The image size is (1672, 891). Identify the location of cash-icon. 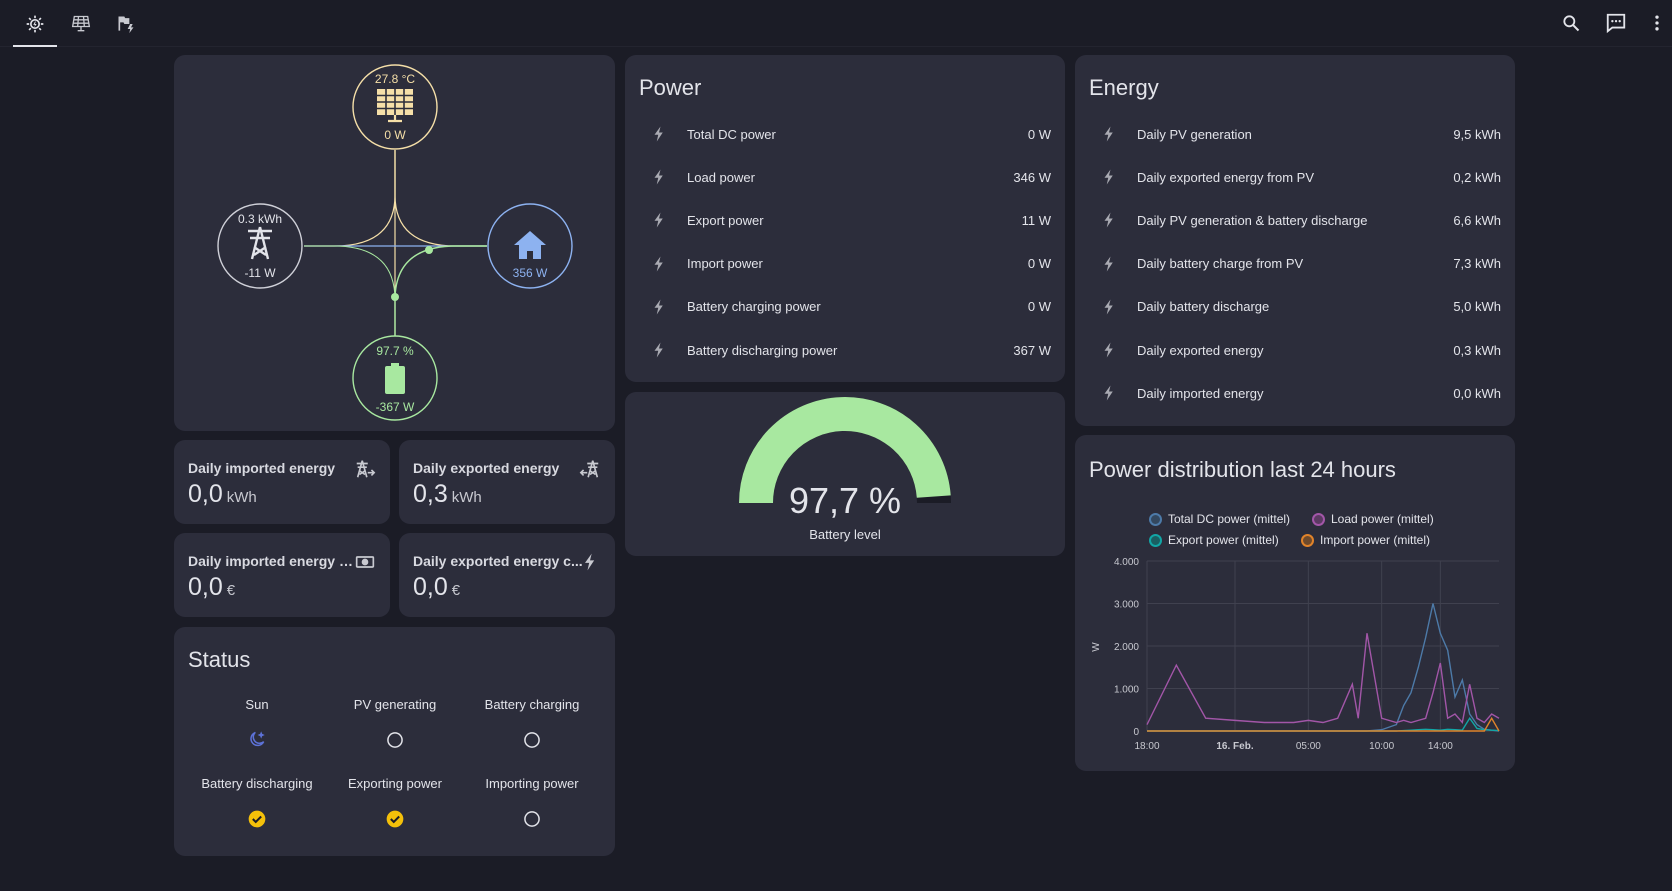
(365, 562).